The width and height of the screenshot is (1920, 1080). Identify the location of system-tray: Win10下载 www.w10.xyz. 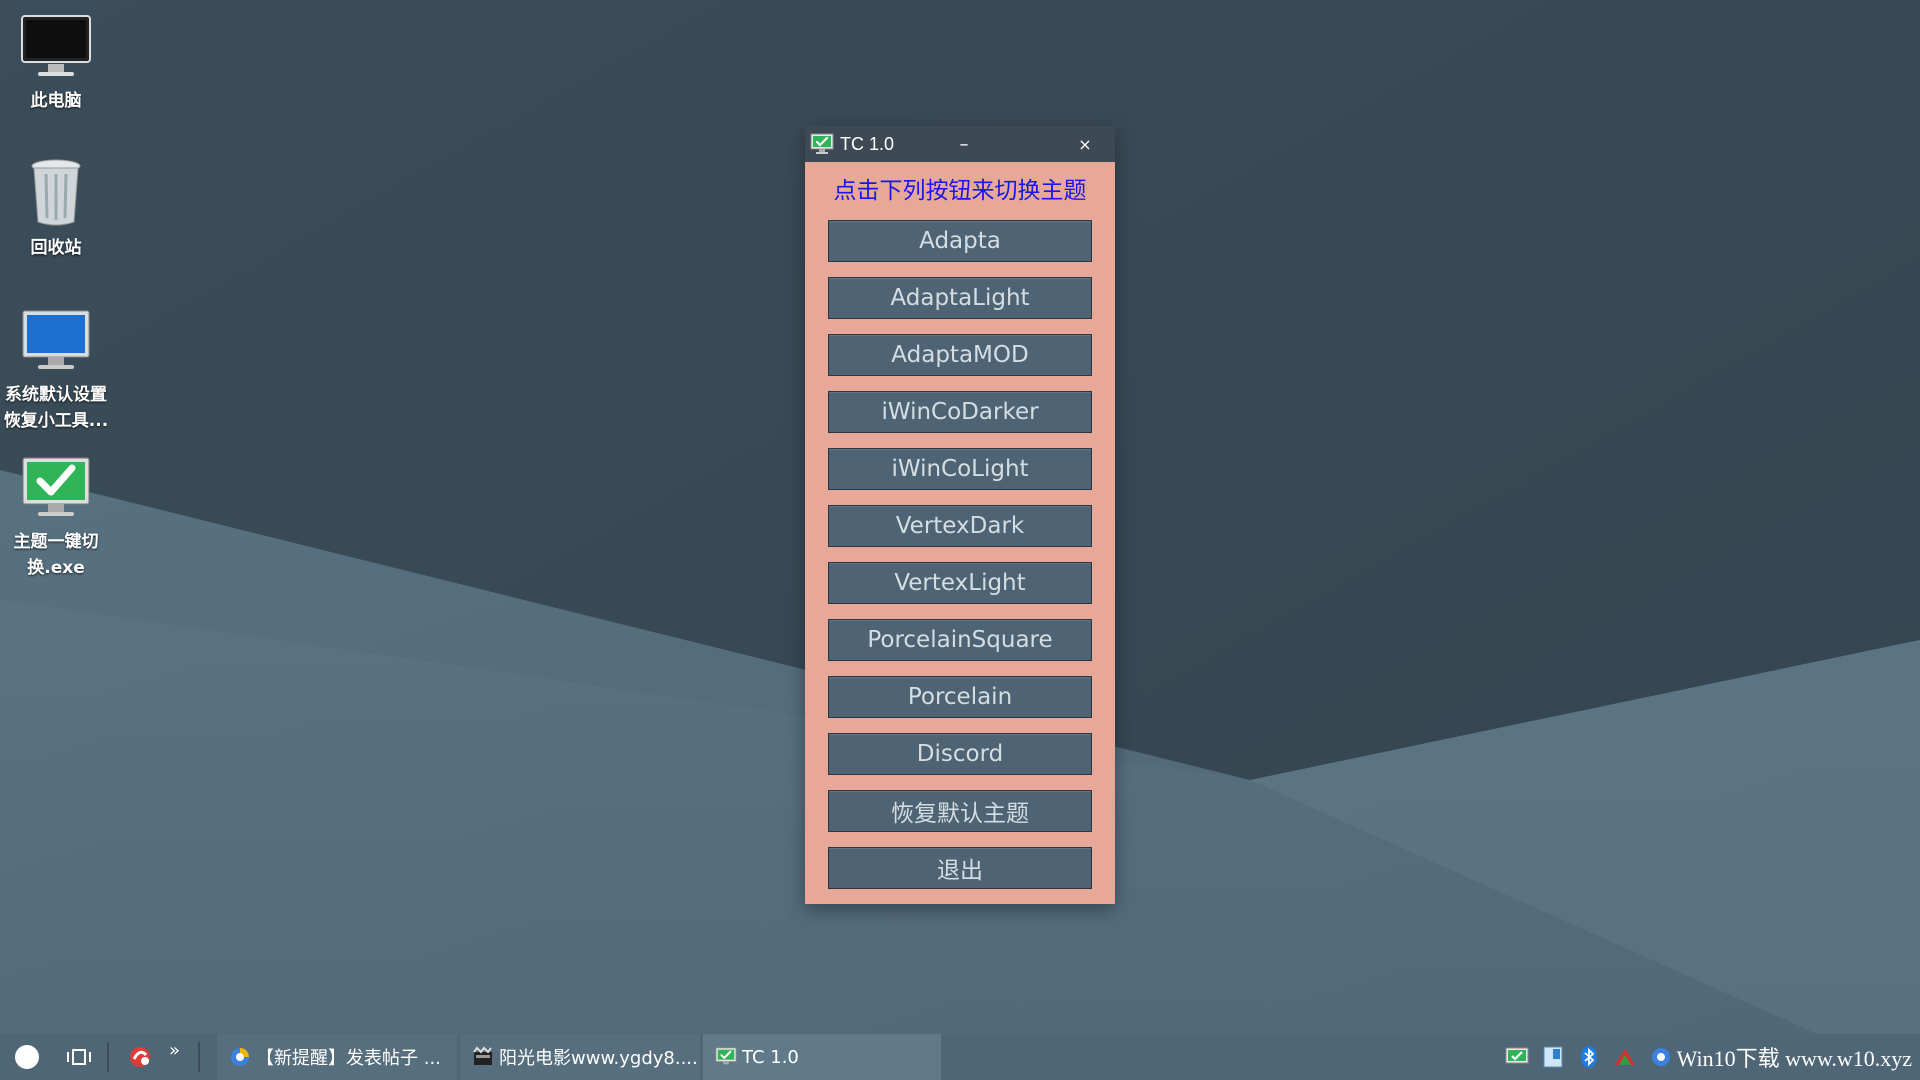
(1712, 1057).